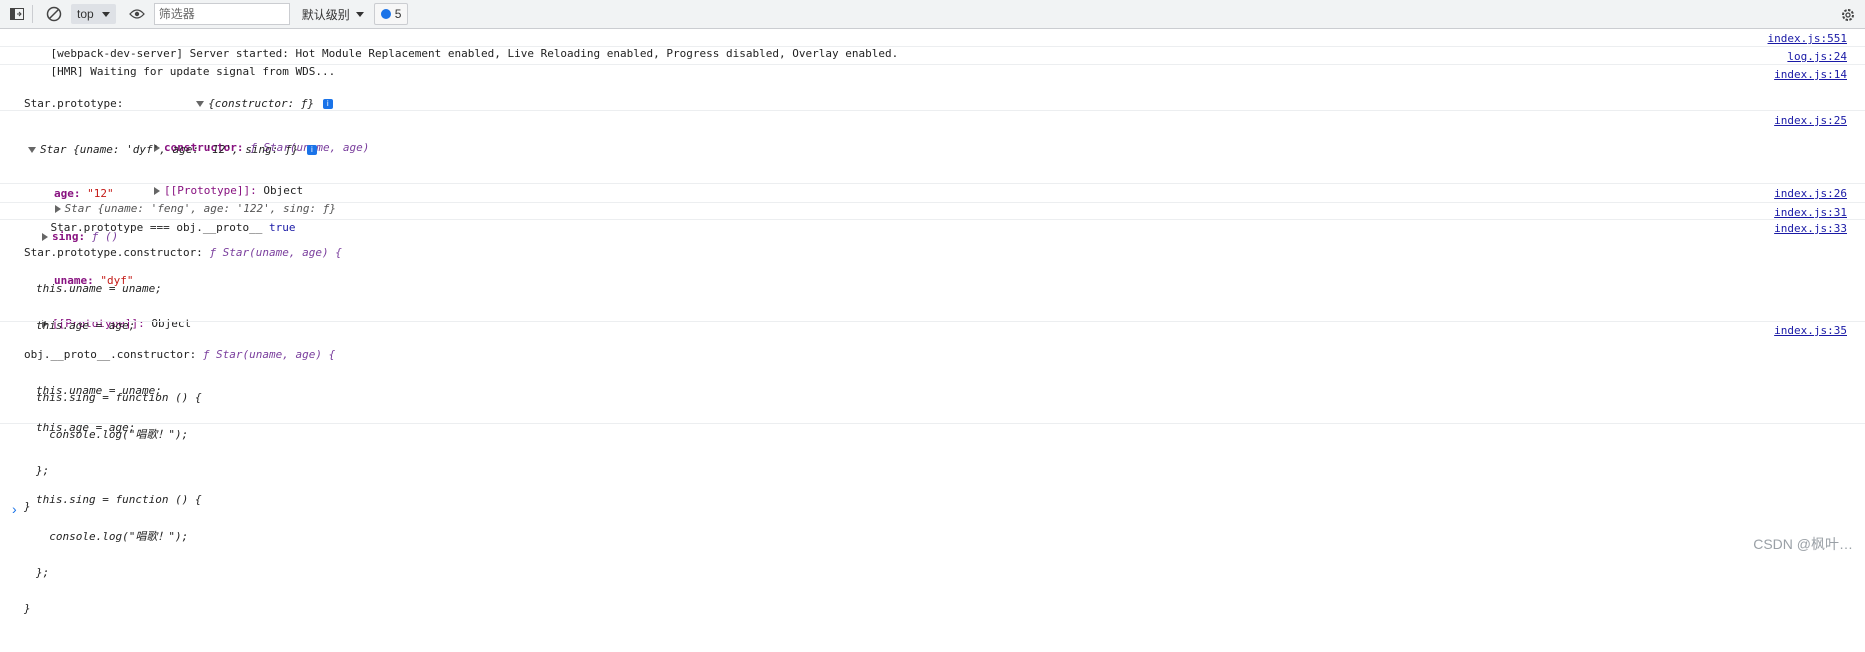  I want to click on code-line: };, so click(43, 572).